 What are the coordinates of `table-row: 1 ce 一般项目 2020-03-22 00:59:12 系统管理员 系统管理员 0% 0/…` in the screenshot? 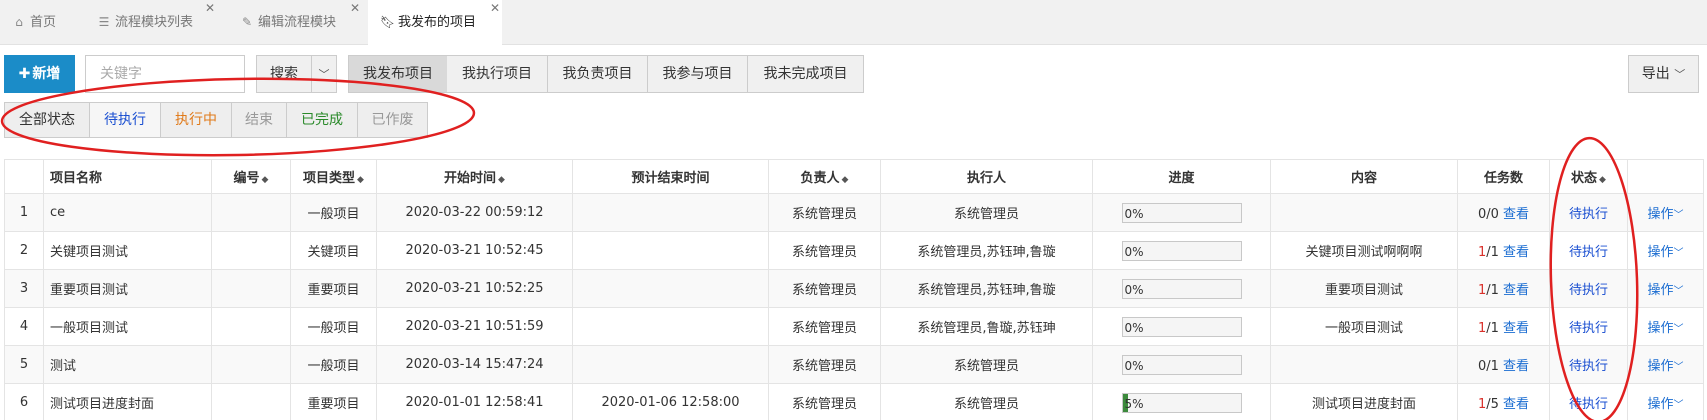 It's located at (854, 212).